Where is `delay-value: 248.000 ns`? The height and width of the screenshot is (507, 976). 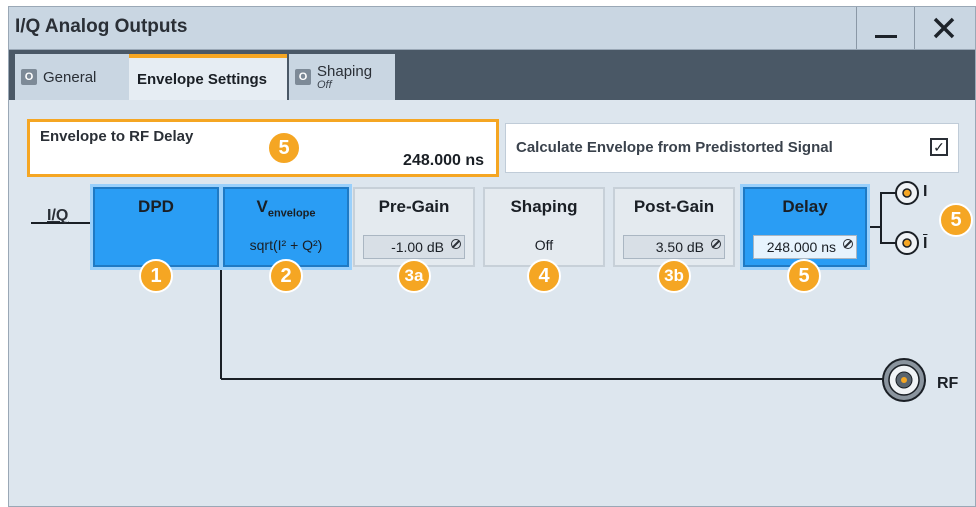 delay-value: 248.000 ns is located at coordinates (805, 247).